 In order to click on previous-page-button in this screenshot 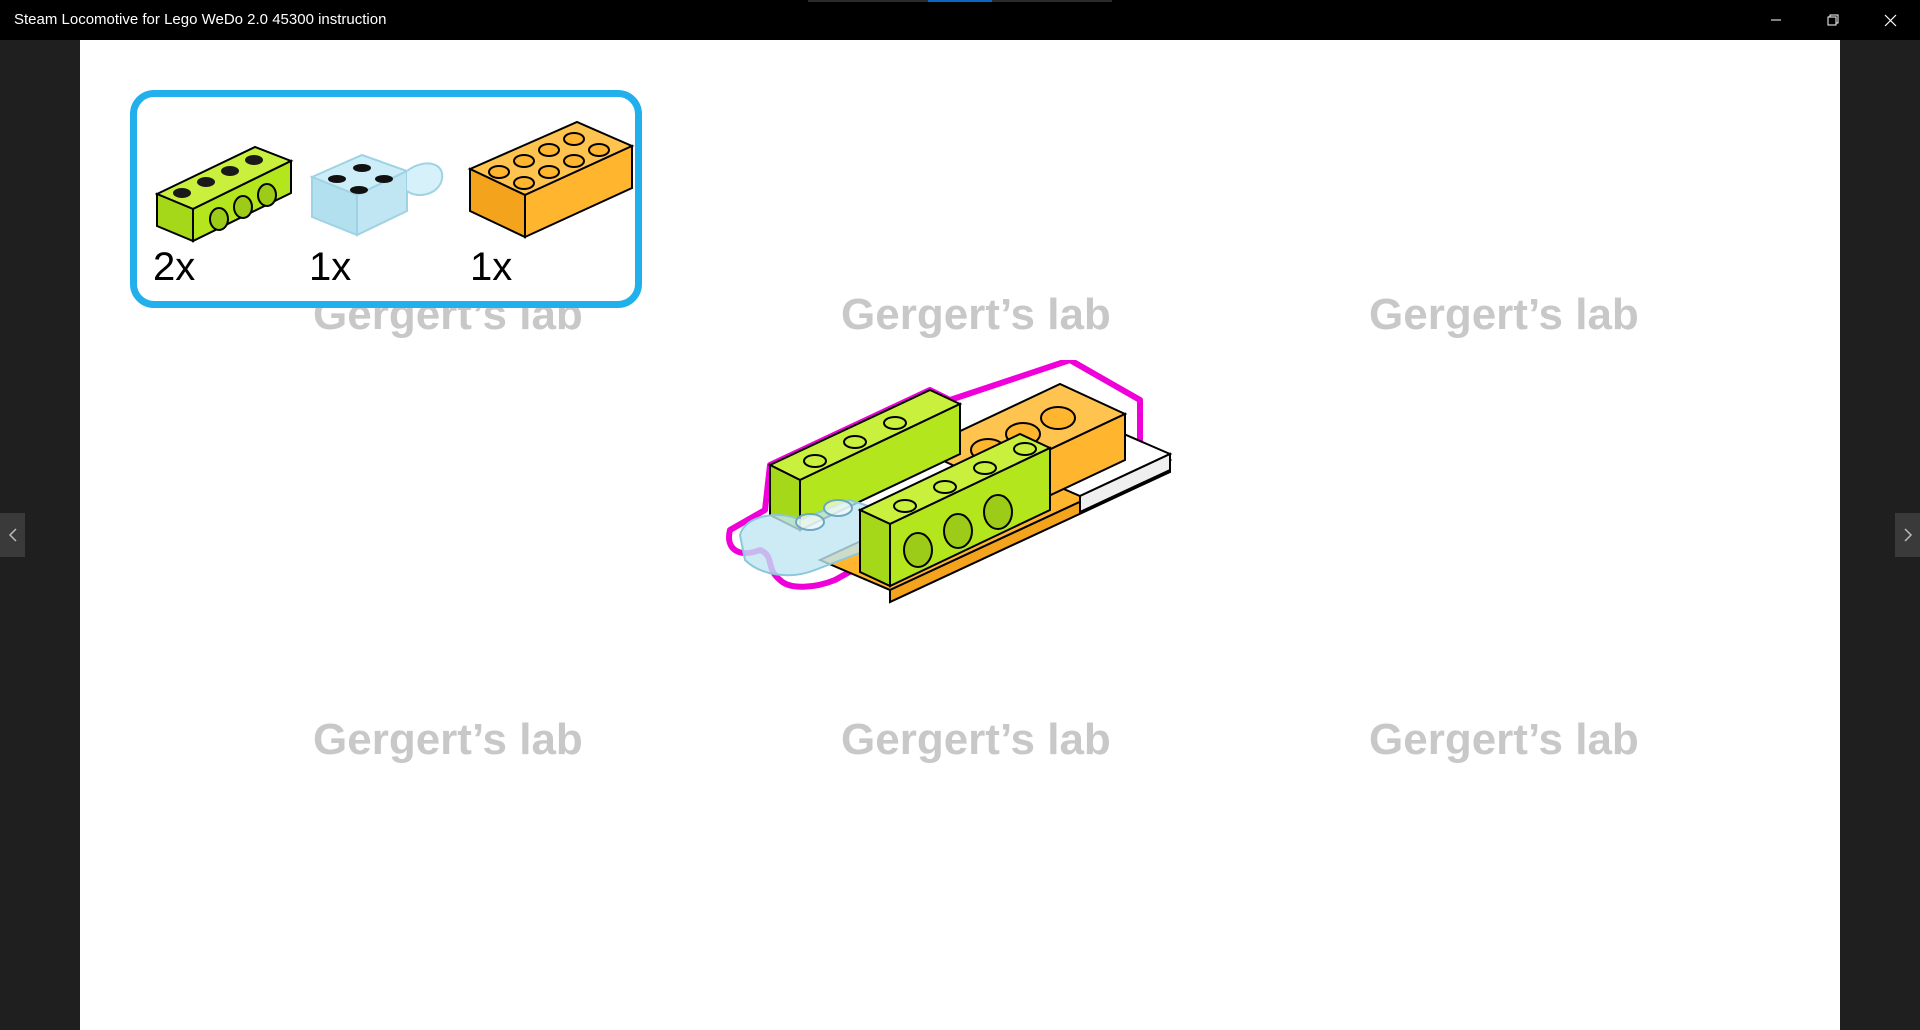, I will do `click(12, 535)`.